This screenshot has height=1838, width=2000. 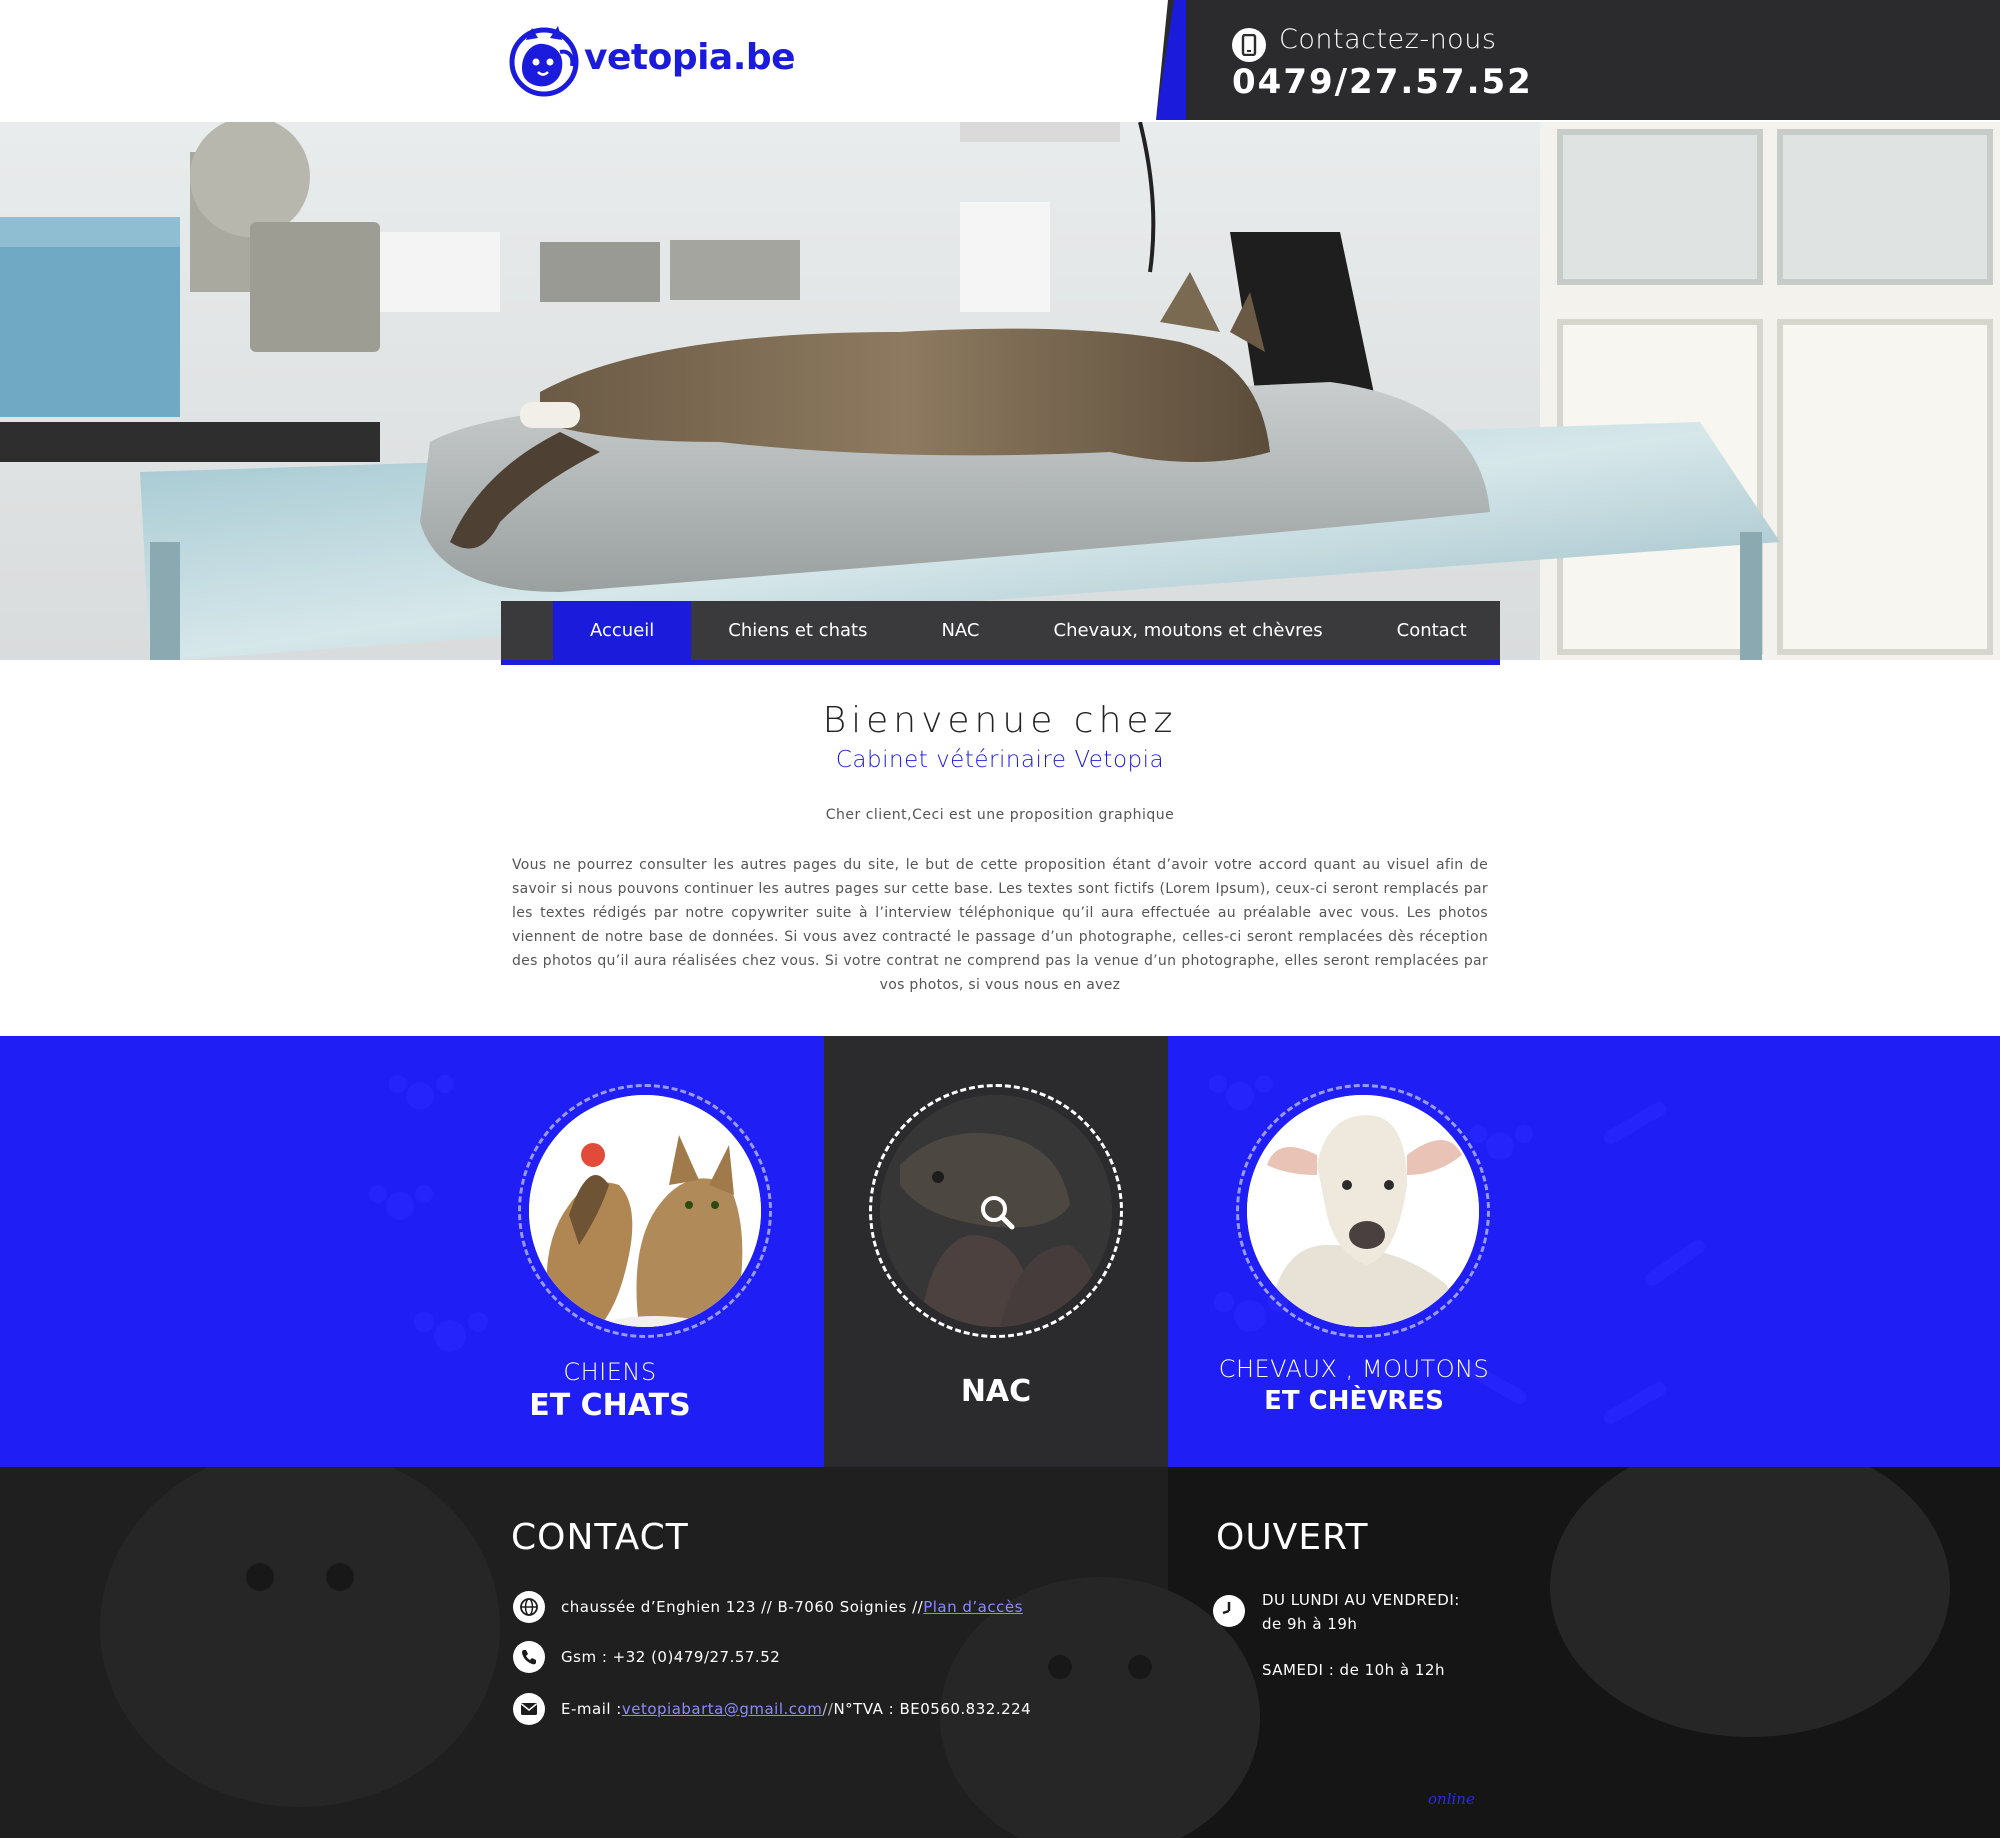 What do you see at coordinates (797, 630) in the screenshot?
I see `nav-item-chiens-et-chats: Chiens et chats` at bounding box center [797, 630].